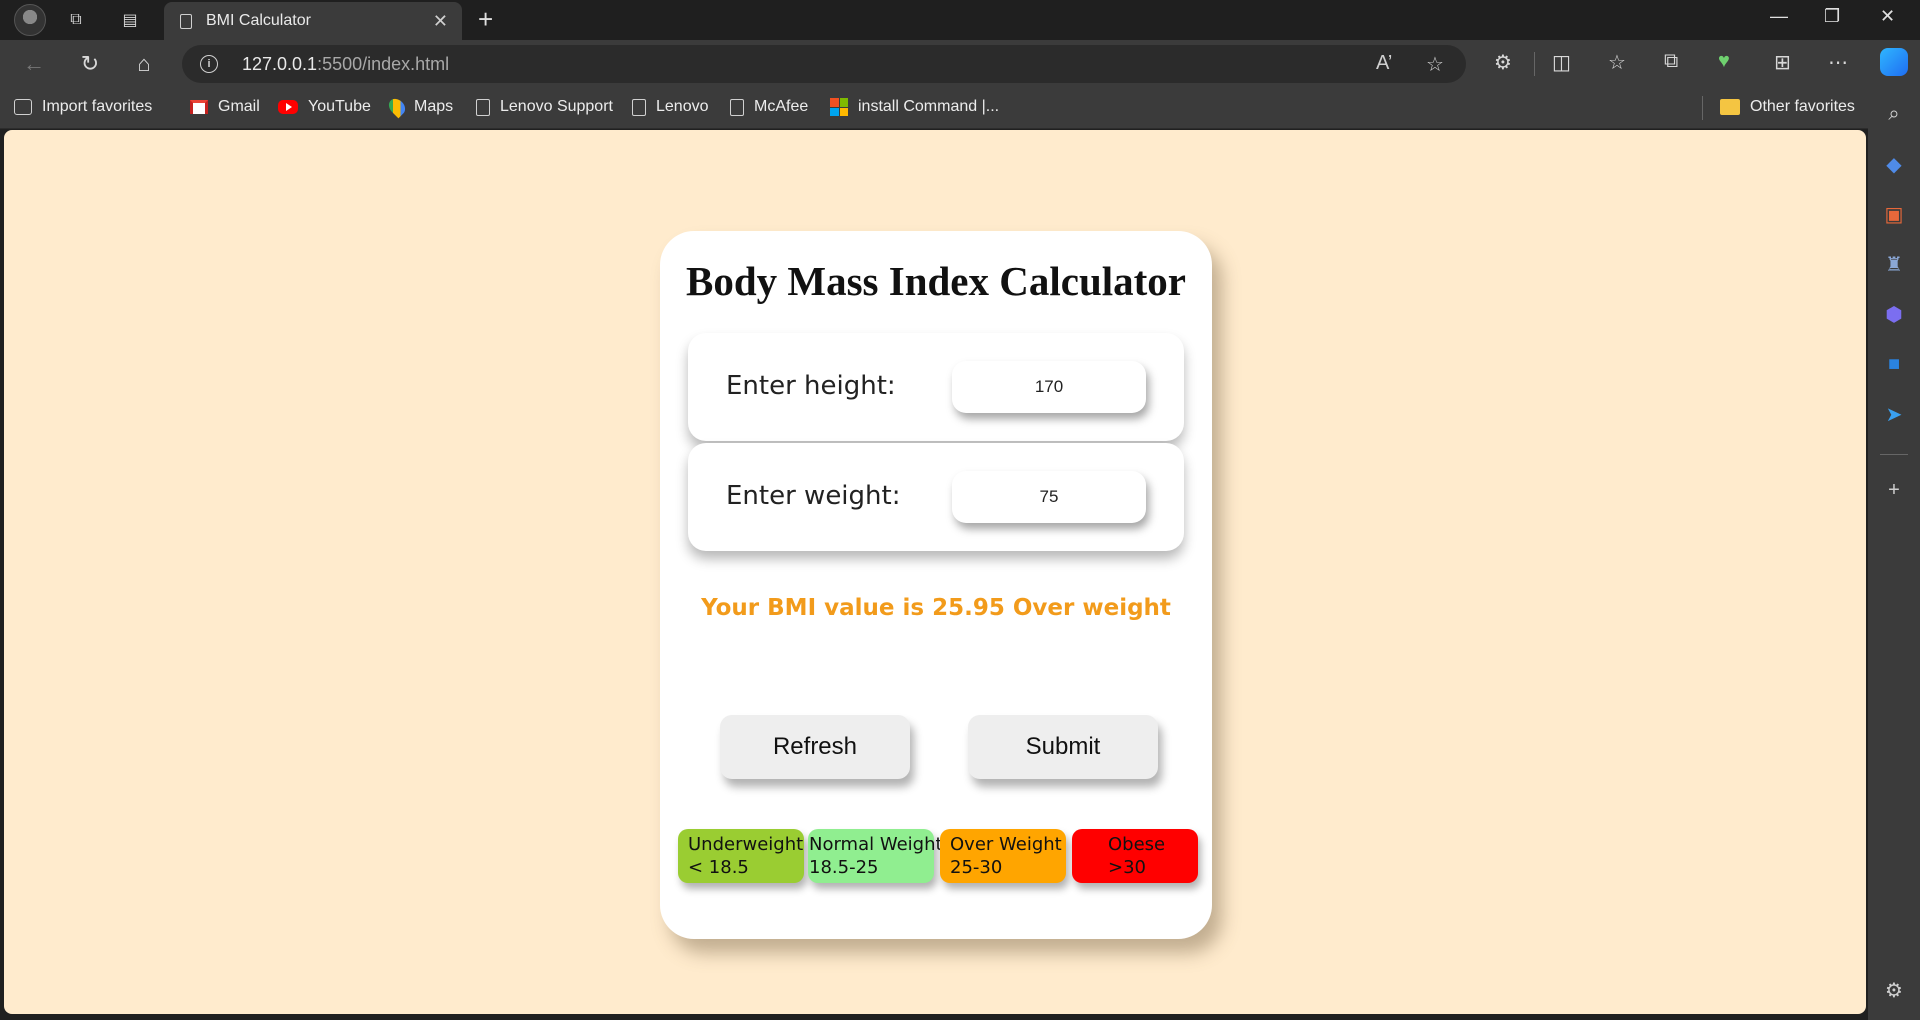  What do you see at coordinates (811, 386) in the screenshot?
I see `height-label: Enter height:` at bounding box center [811, 386].